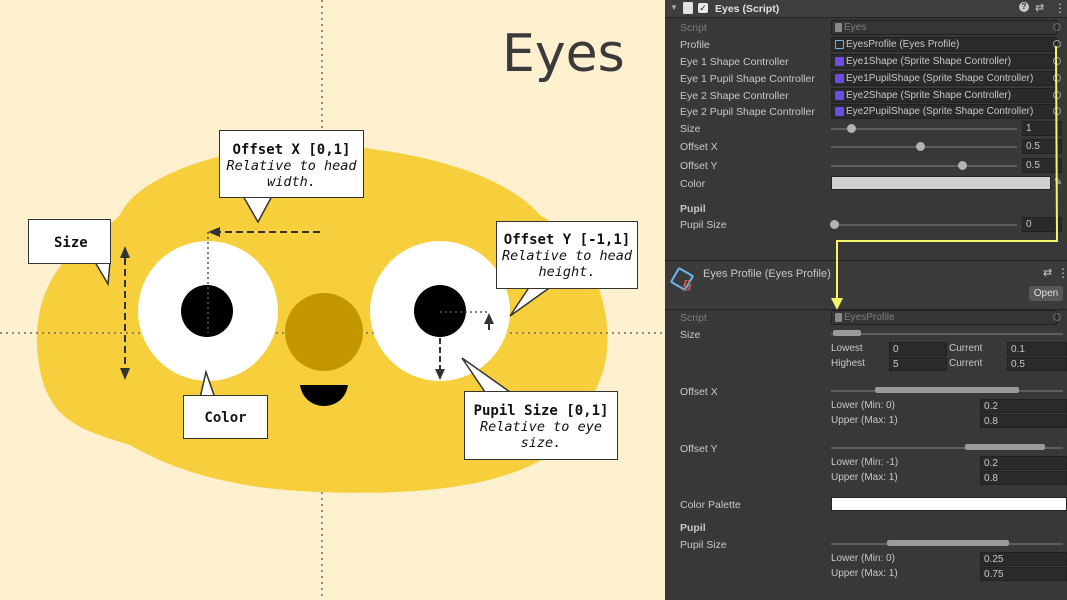 This screenshot has height=600, width=1067. I want to click on object-field-value: Eye2PupilShape (Sprite Shape Controller), so click(940, 111).